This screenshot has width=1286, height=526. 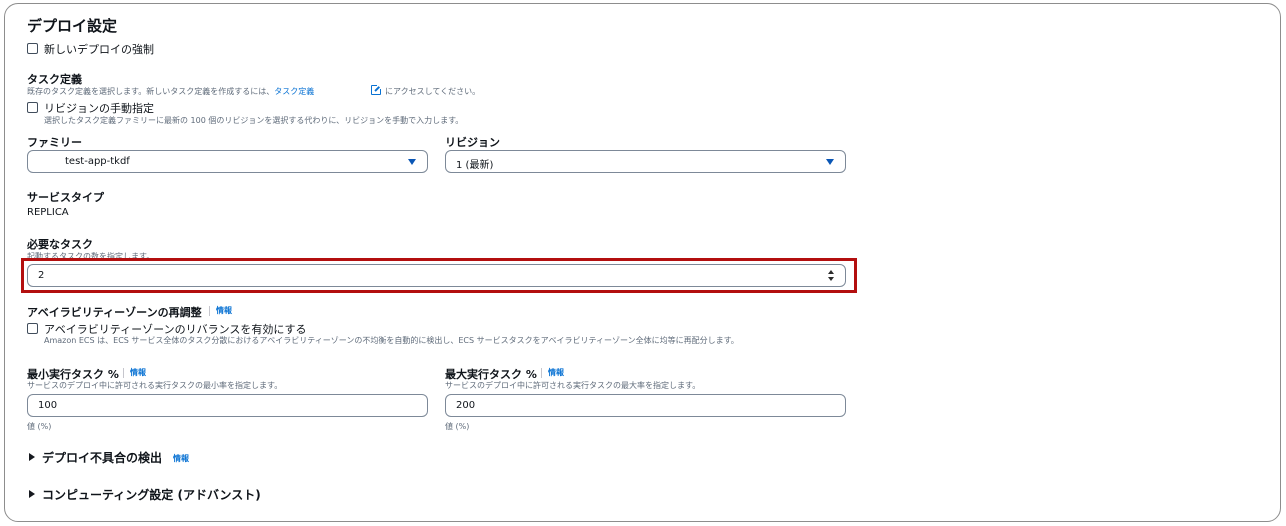 What do you see at coordinates (227, 161) in the screenshot?
I see `family-select: test-app-tkdf` at bounding box center [227, 161].